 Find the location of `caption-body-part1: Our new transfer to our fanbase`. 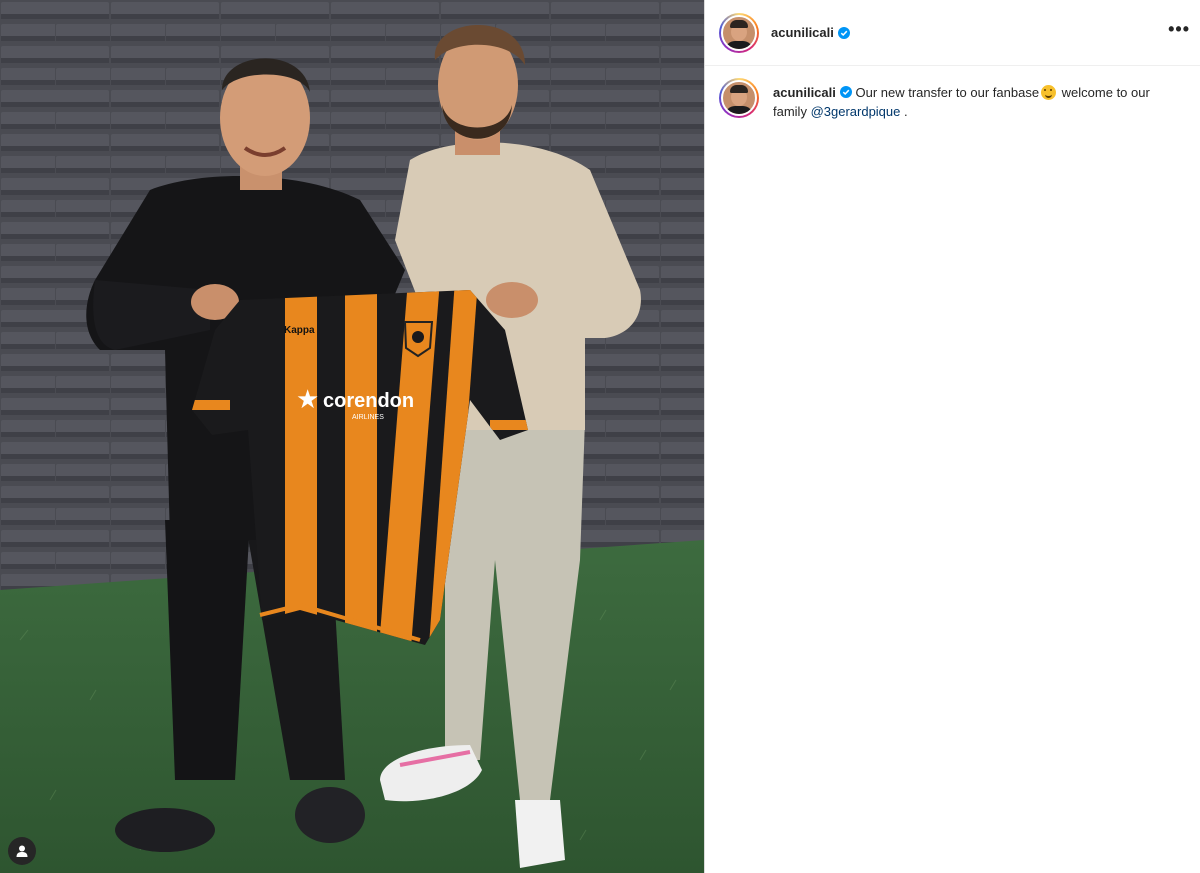

caption-body-part1: Our new transfer to our fanbase is located at coordinates (947, 92).